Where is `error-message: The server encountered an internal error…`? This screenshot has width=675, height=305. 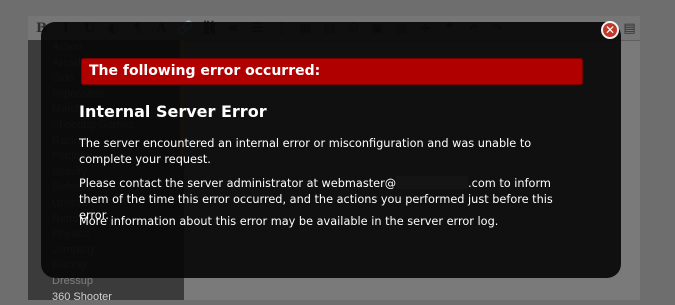 error-message: The server encountered an internal error… is located at coordinates (329, 152).